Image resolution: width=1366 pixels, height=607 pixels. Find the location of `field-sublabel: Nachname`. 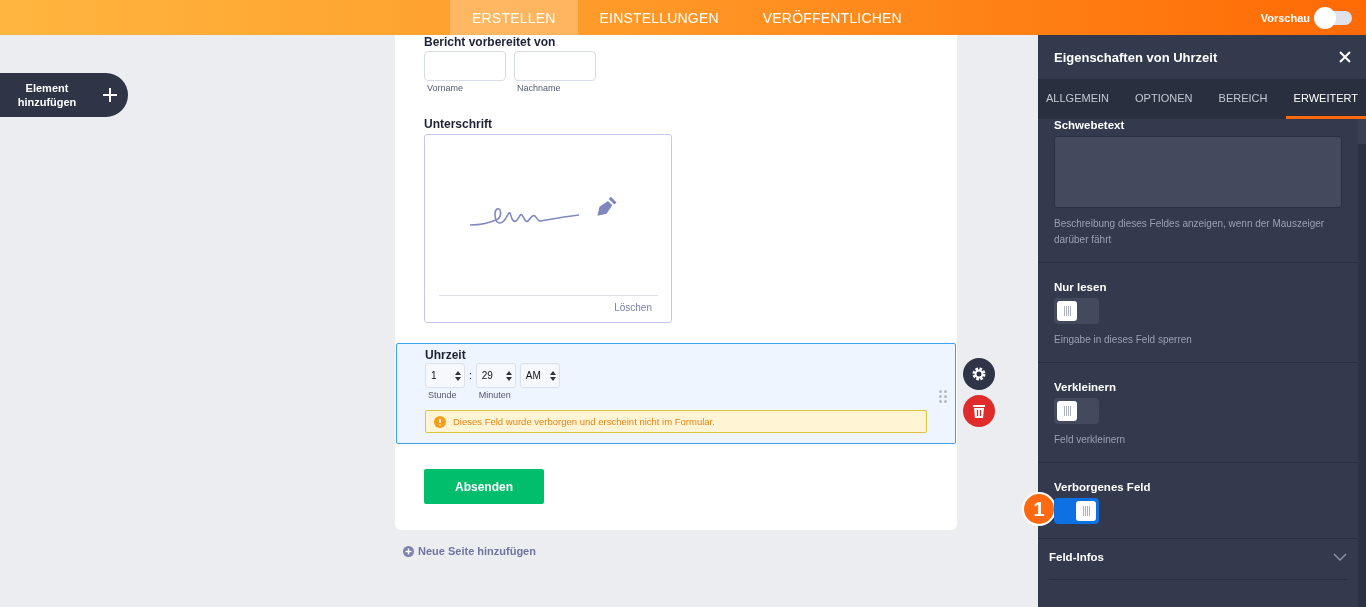

field-sublabel: Nachname is located at coordinates (539, 88).